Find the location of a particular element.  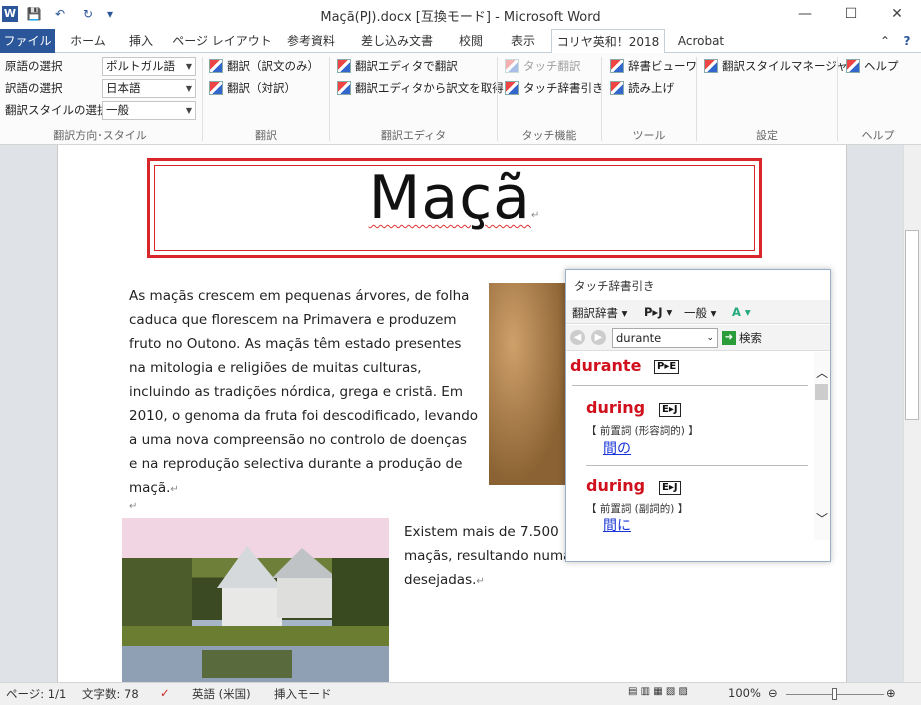

close-button: ✕ is located at coordinates (897, 14).